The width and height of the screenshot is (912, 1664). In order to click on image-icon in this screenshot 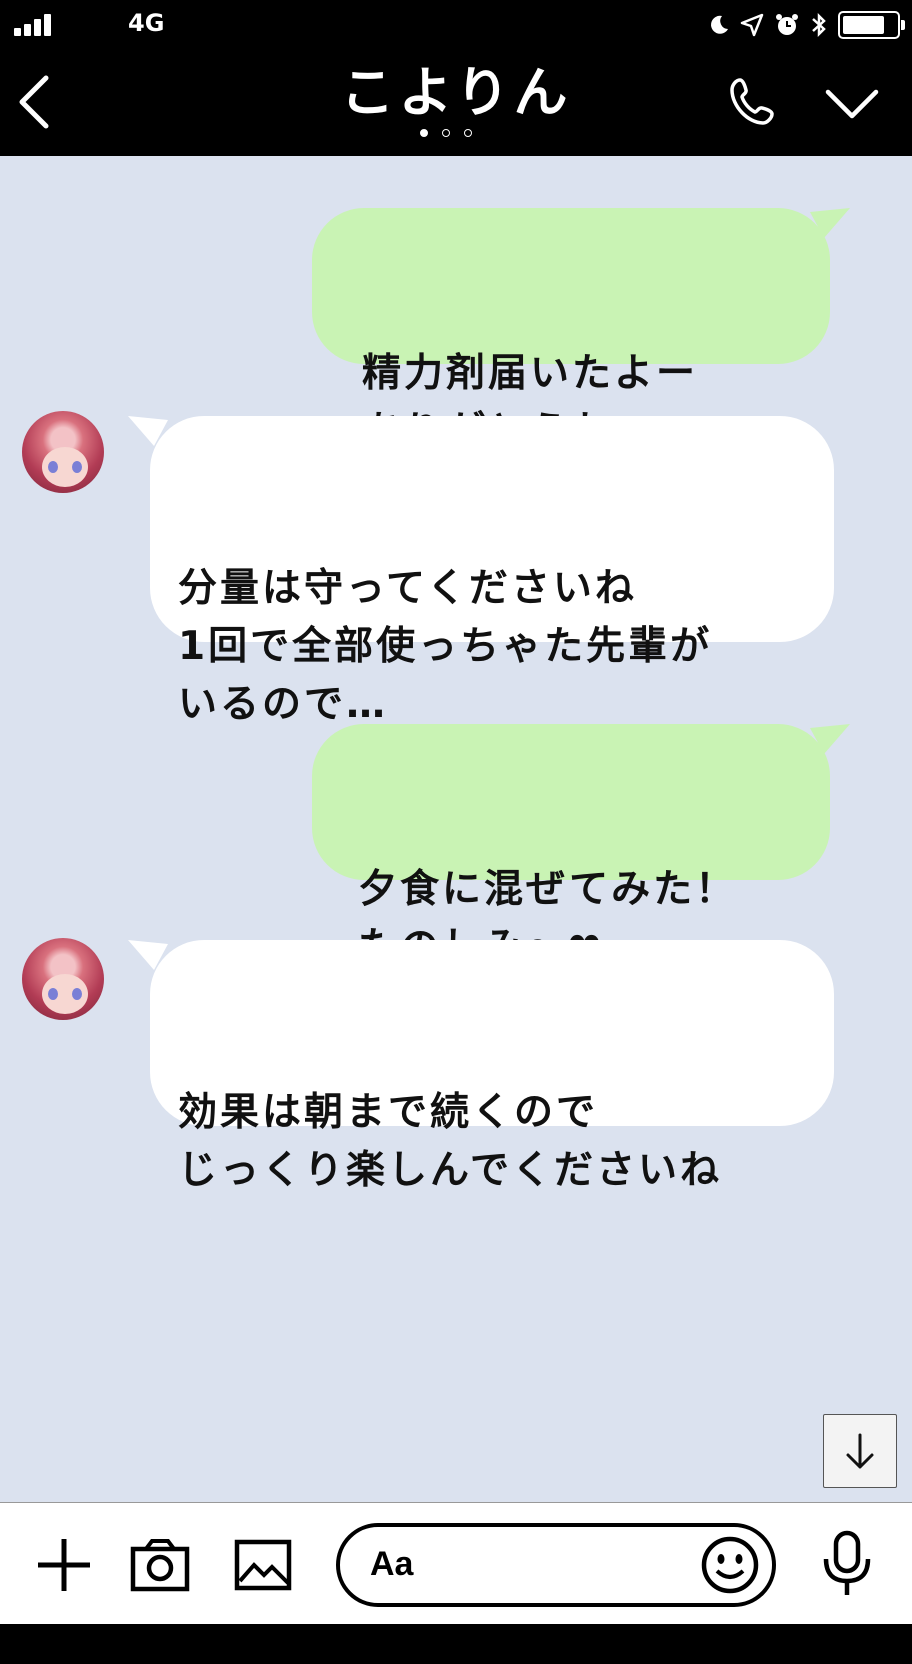, I will do `click(263, 1565)`.